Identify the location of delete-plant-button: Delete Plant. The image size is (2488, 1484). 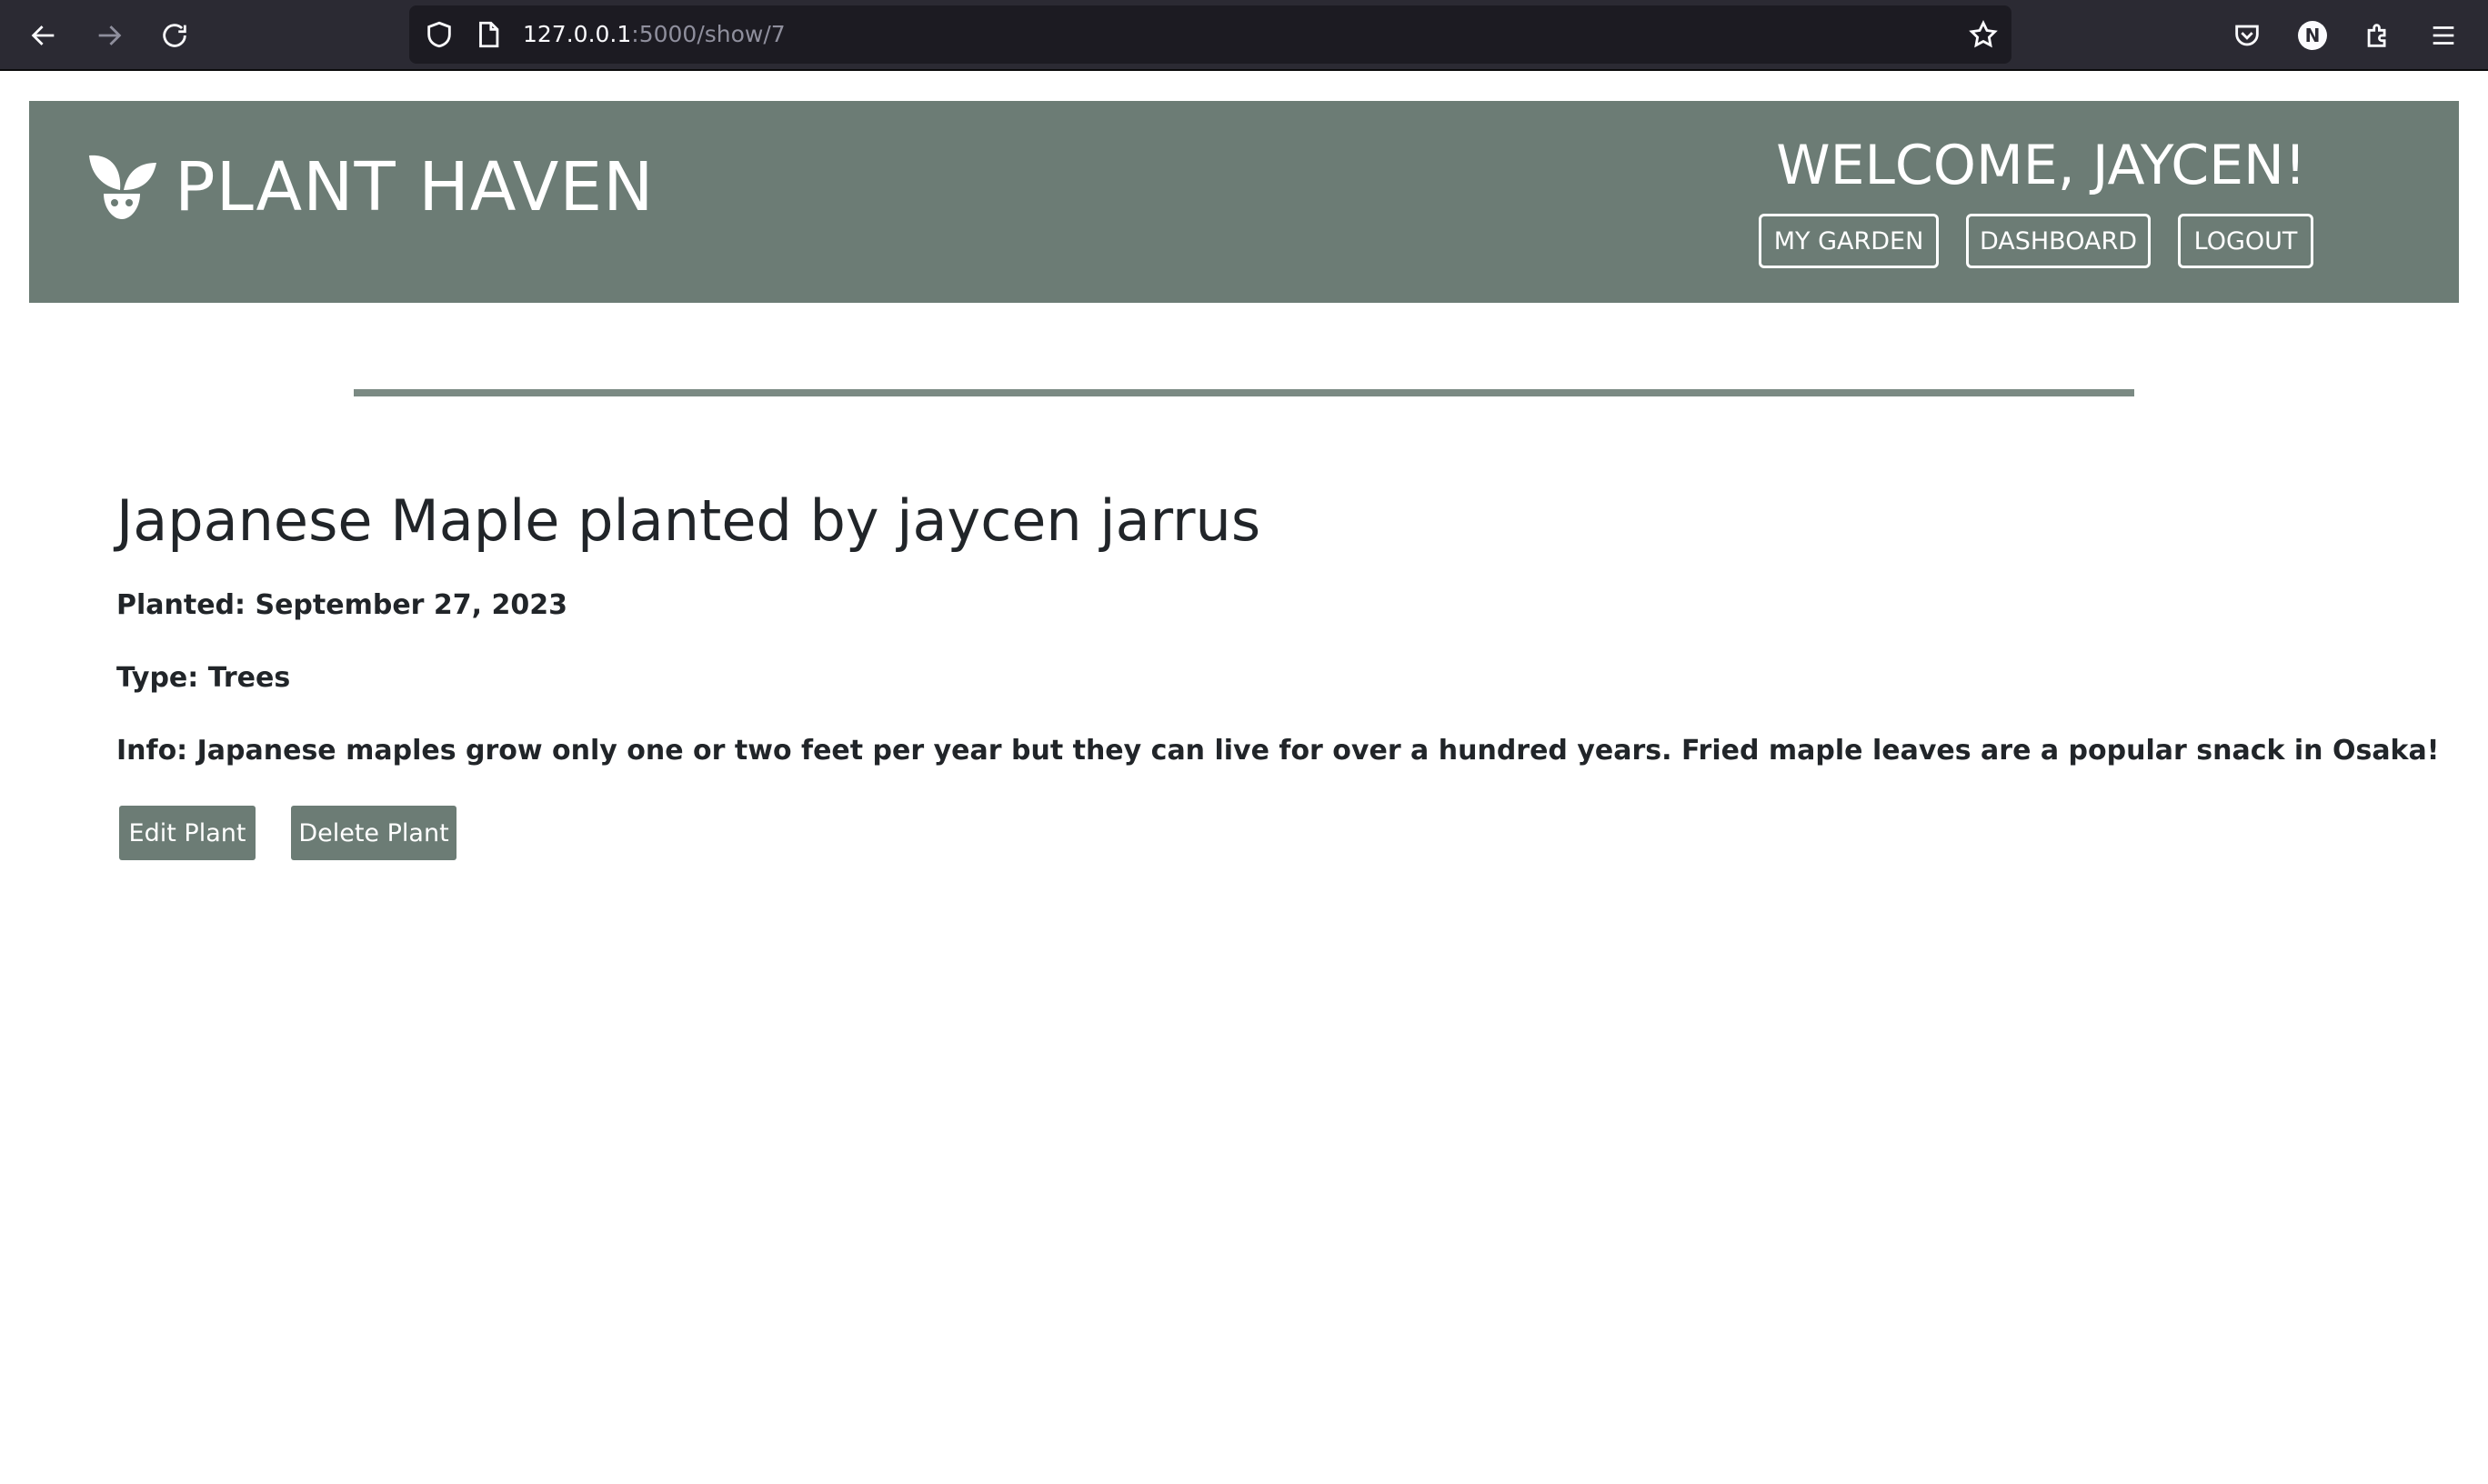
(373, 833).